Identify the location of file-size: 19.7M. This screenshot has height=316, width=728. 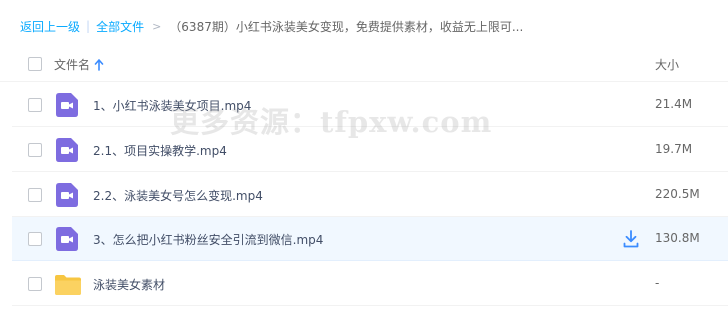
(674, 149).